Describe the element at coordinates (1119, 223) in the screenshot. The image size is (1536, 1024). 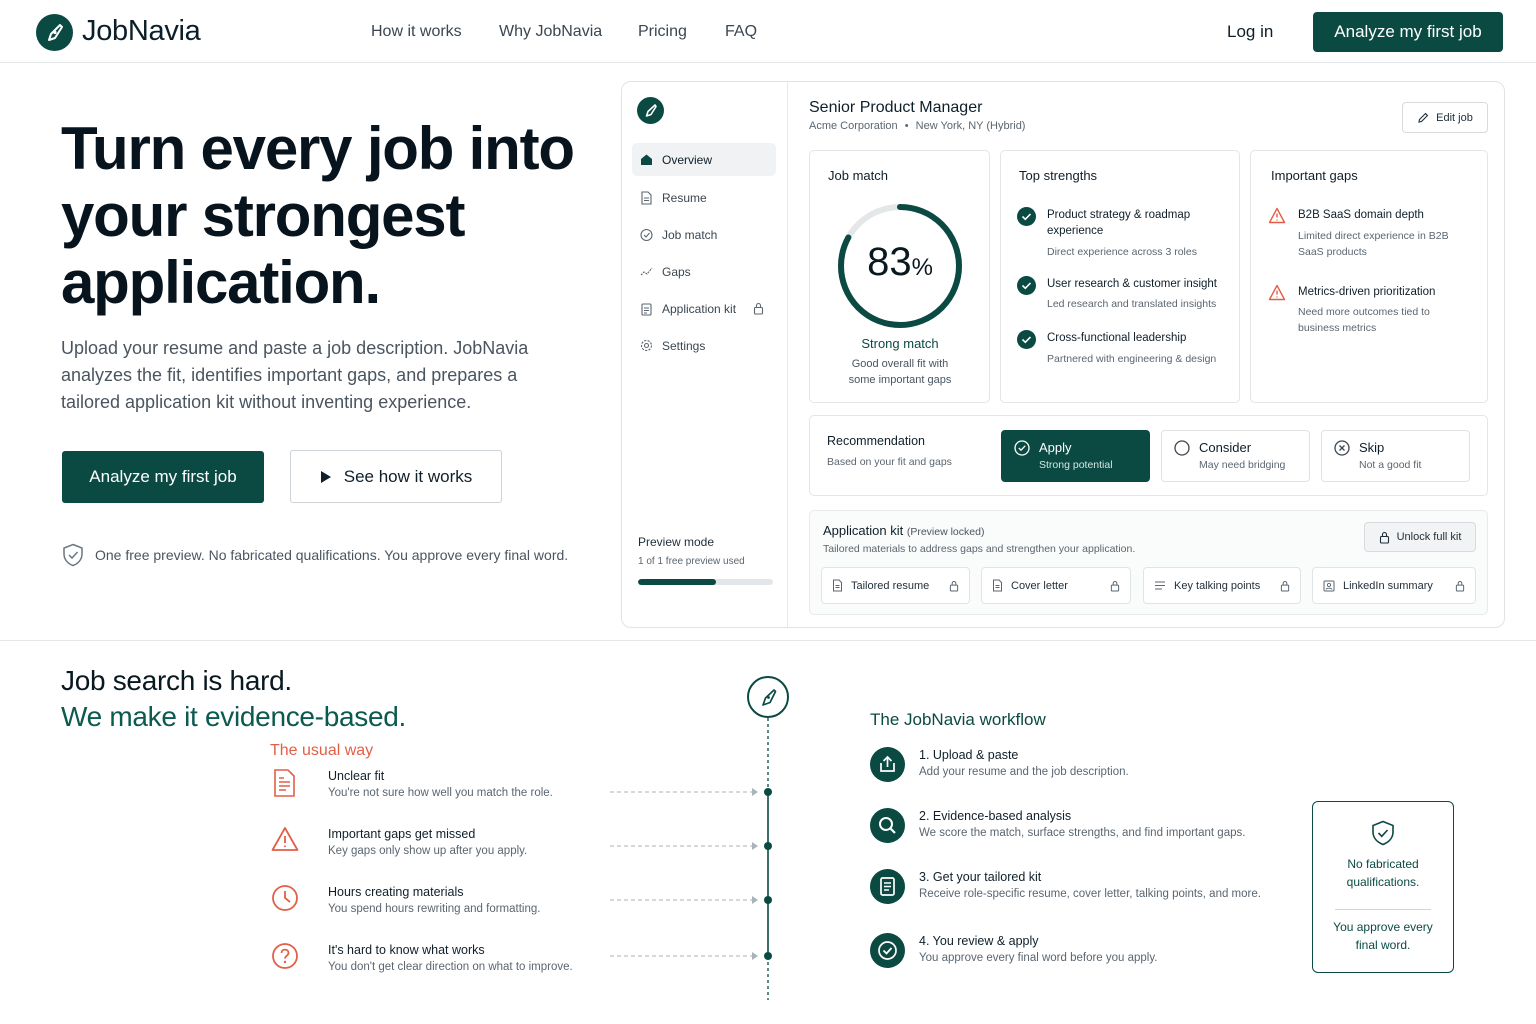
I see `strength-title: Product strategy & roadmap experience` at that location.